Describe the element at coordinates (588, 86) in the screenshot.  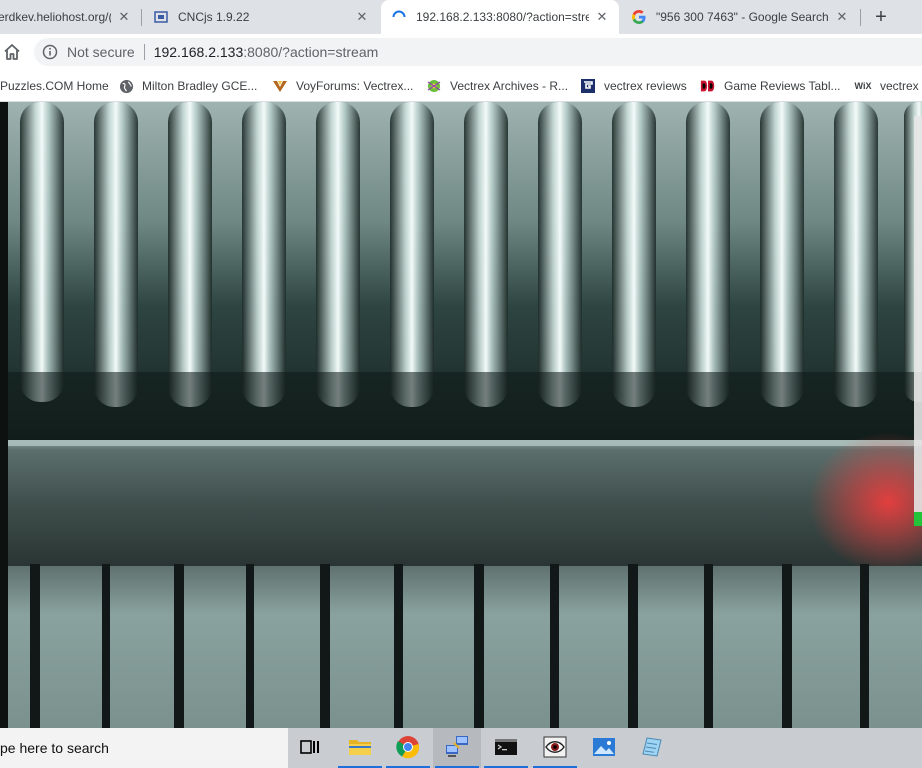
I see `reviews-icon` at that location.